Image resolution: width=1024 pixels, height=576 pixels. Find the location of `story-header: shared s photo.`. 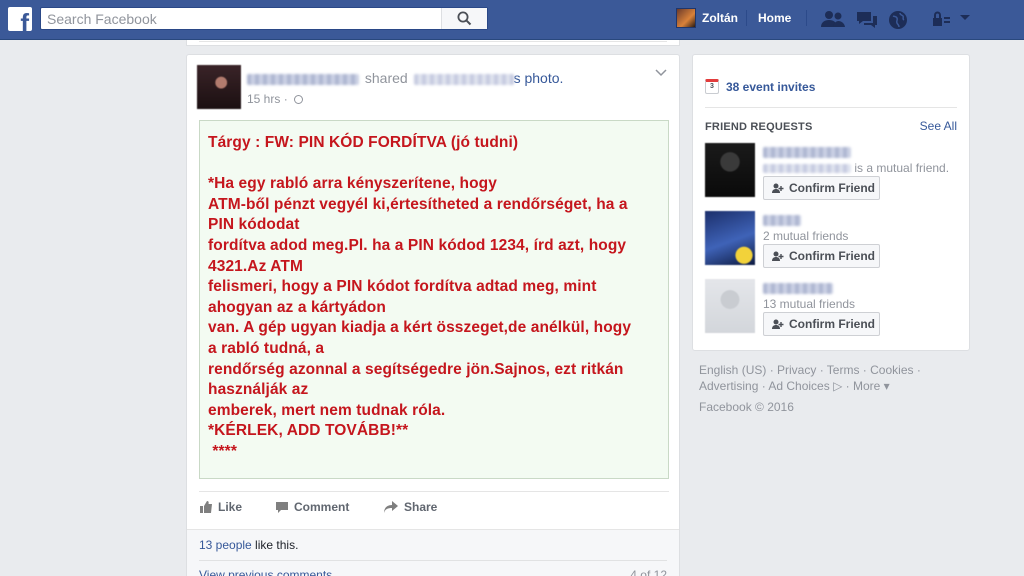

story-header: shared s photo. is located at coordinates (405, 78).